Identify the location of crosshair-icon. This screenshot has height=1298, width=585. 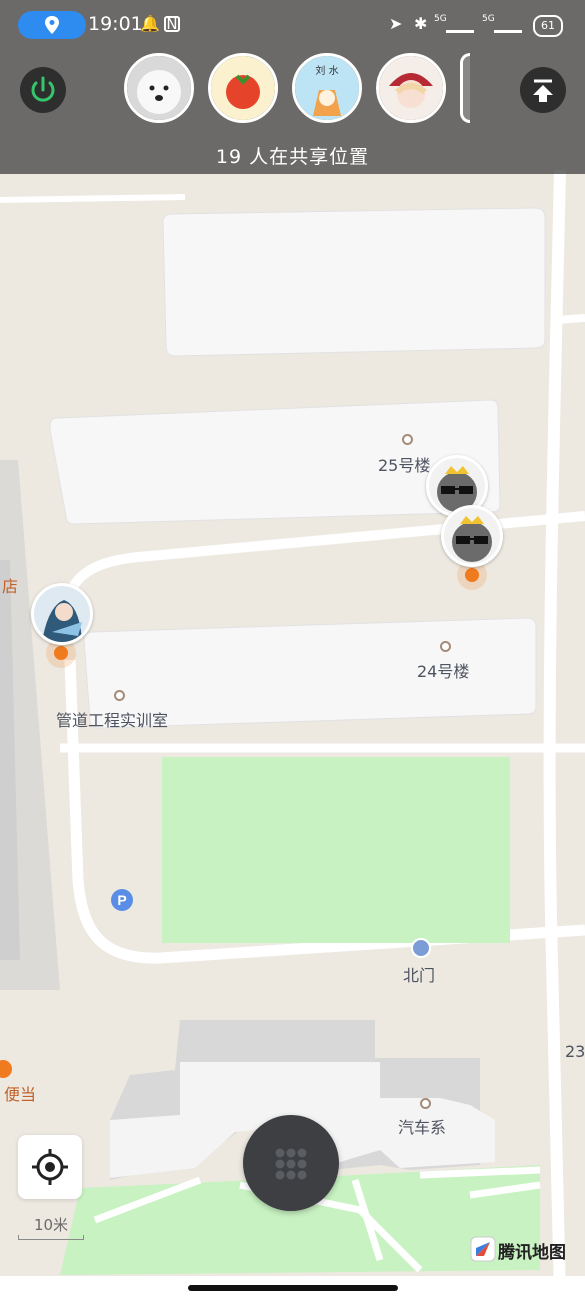
(50, 1167).